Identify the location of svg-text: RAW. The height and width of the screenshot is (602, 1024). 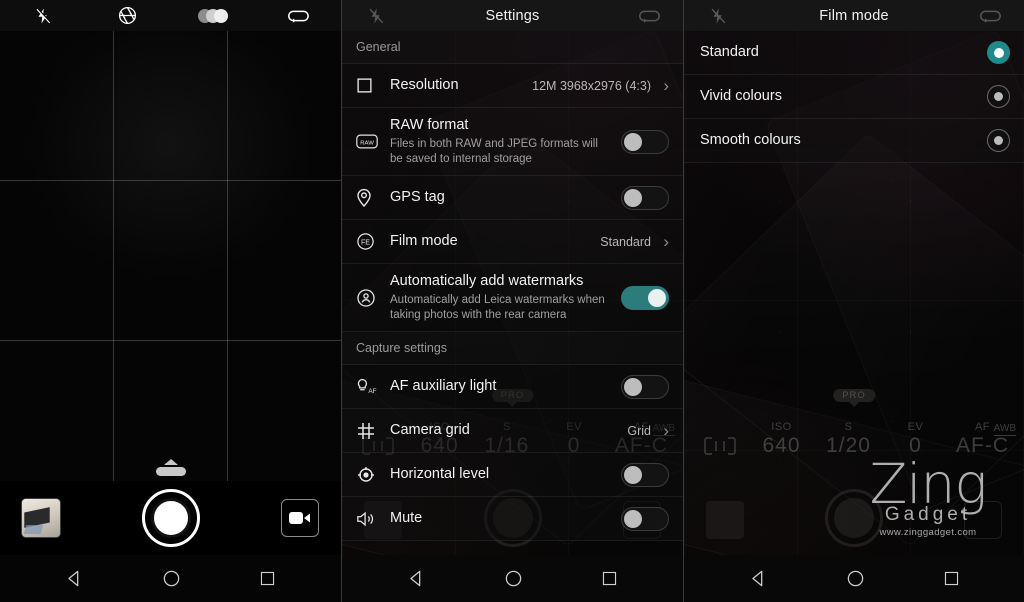
(367, 143).